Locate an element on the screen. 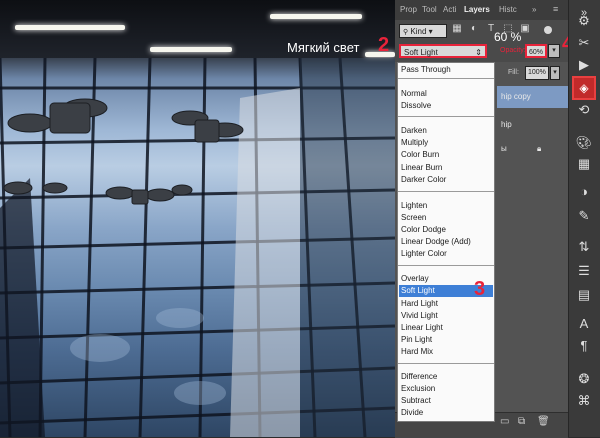 The image size is (600, 438). menu-item-hard-mix: Hard Mix is located at coordinates (417, 351).